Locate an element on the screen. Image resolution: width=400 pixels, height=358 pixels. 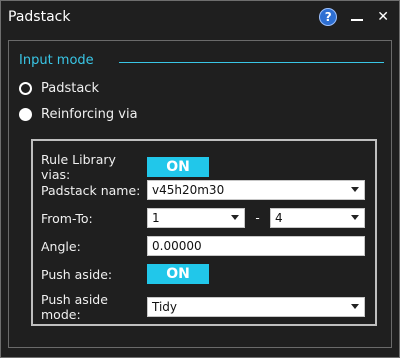
label-from-to: From-To: is located at coordinates (67, 218).